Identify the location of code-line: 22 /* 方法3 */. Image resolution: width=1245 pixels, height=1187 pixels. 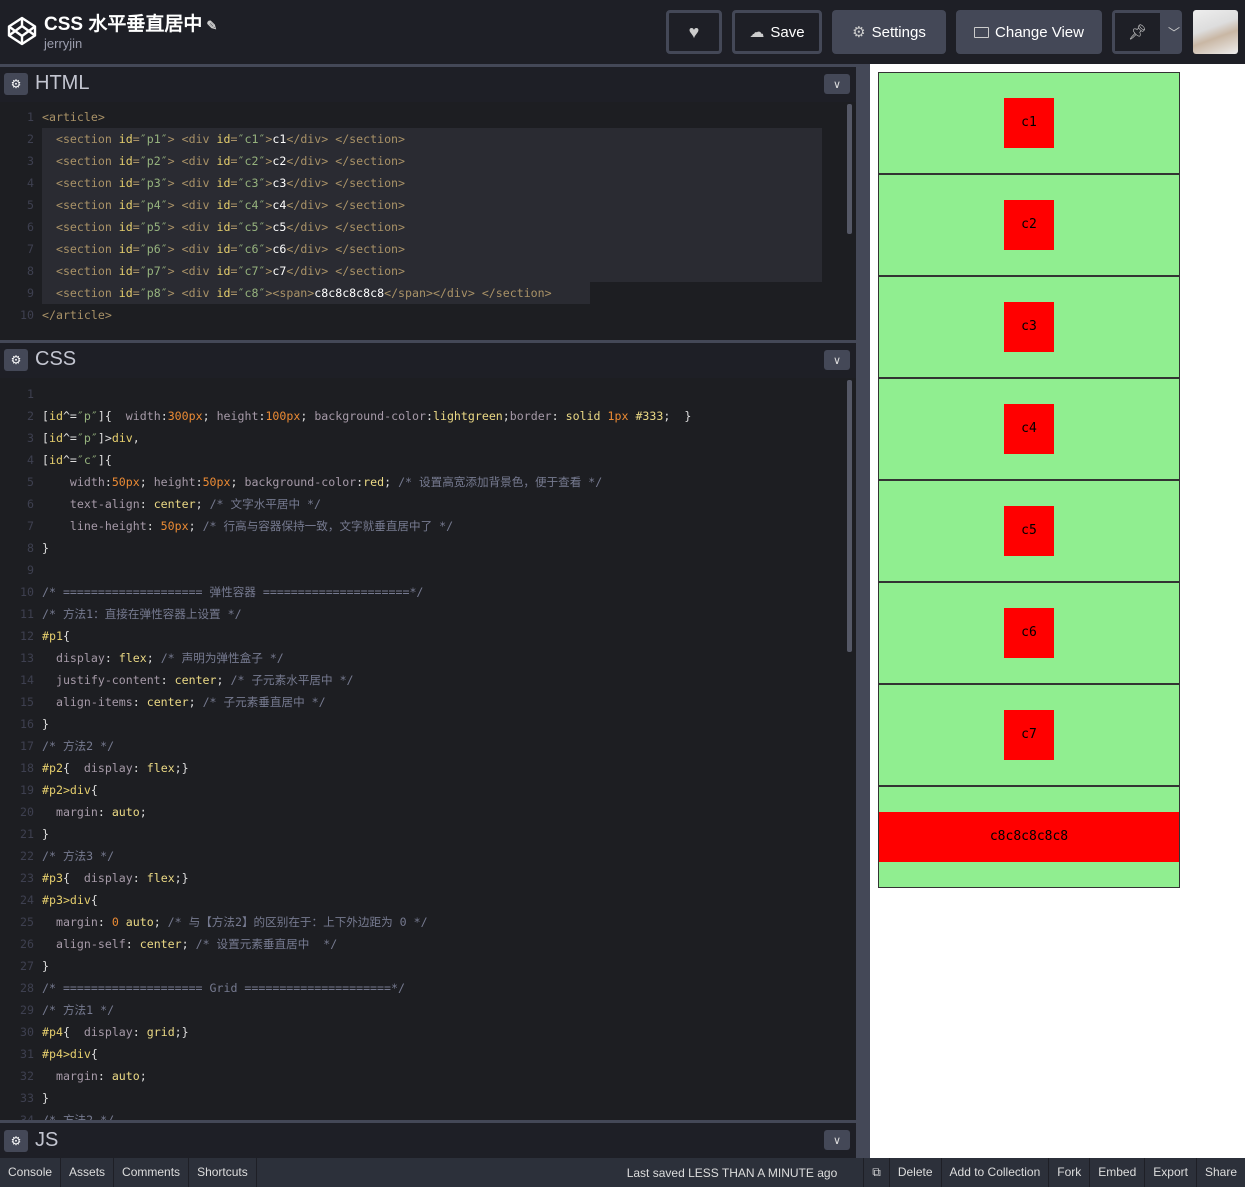
(428, 856).